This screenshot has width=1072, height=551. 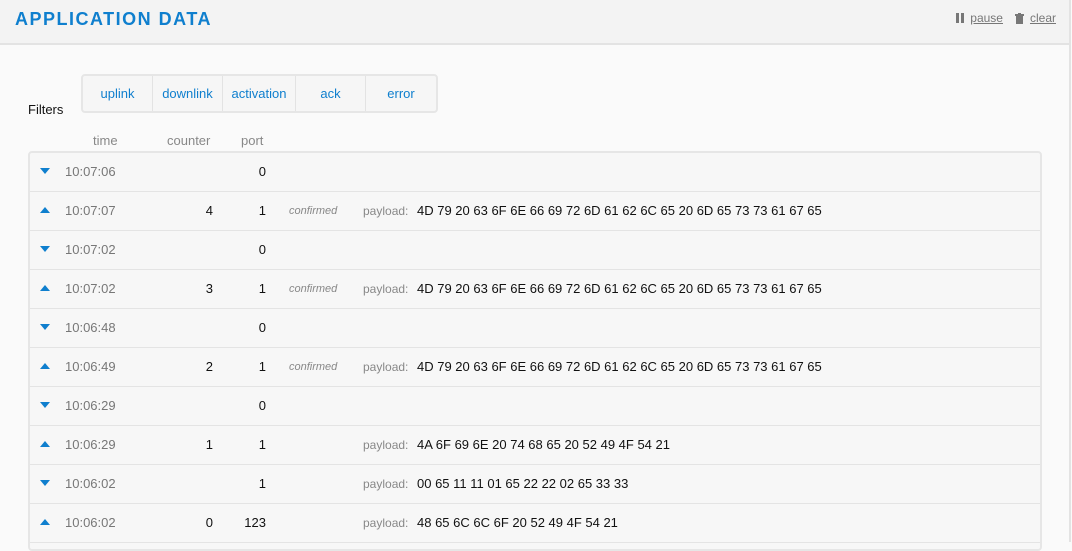 What do you see at coordinates (252, 140) in the screenshot?
I see `column-header-port: port` at bounding box center [252, 140].